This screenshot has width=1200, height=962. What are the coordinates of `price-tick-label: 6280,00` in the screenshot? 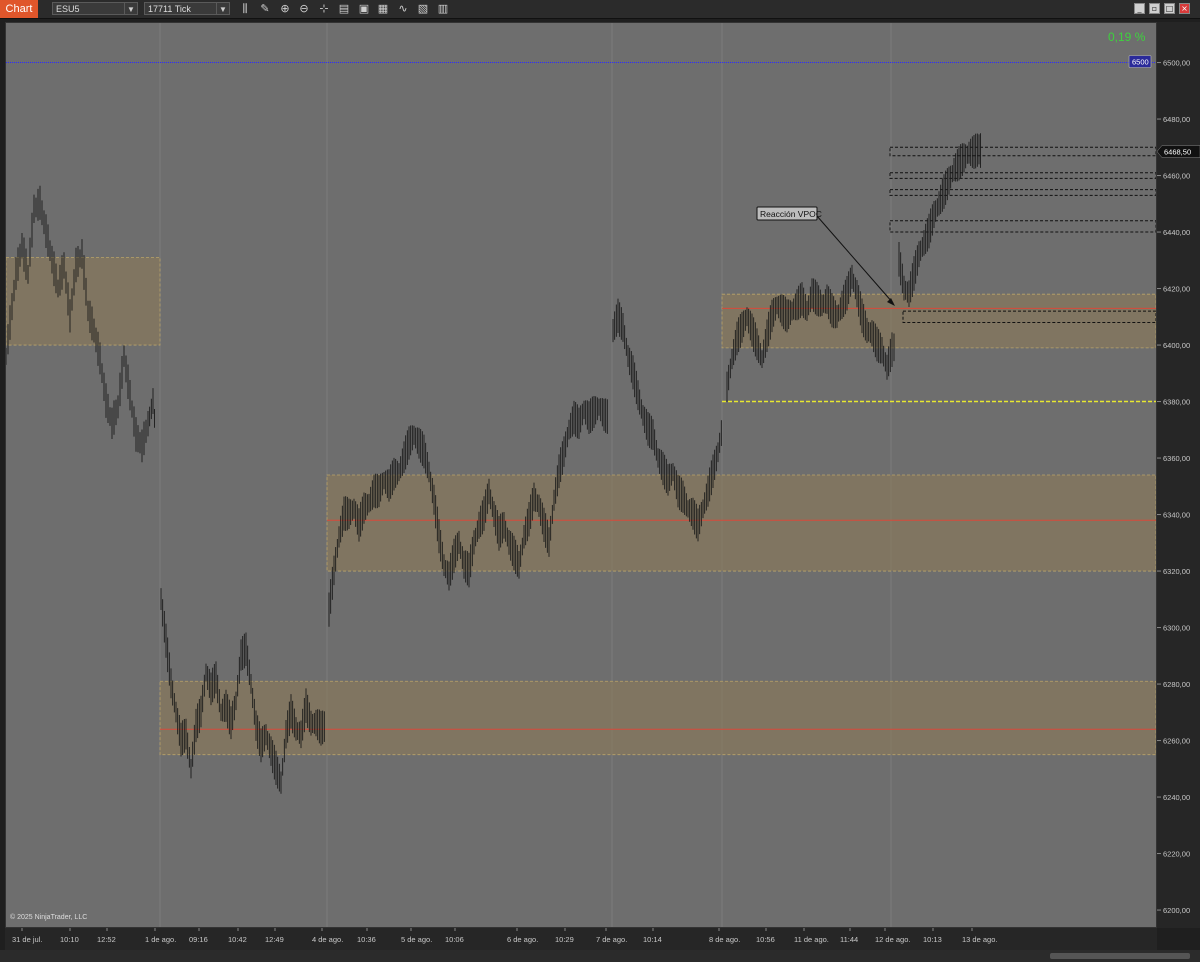 It's located at (1176, 684).